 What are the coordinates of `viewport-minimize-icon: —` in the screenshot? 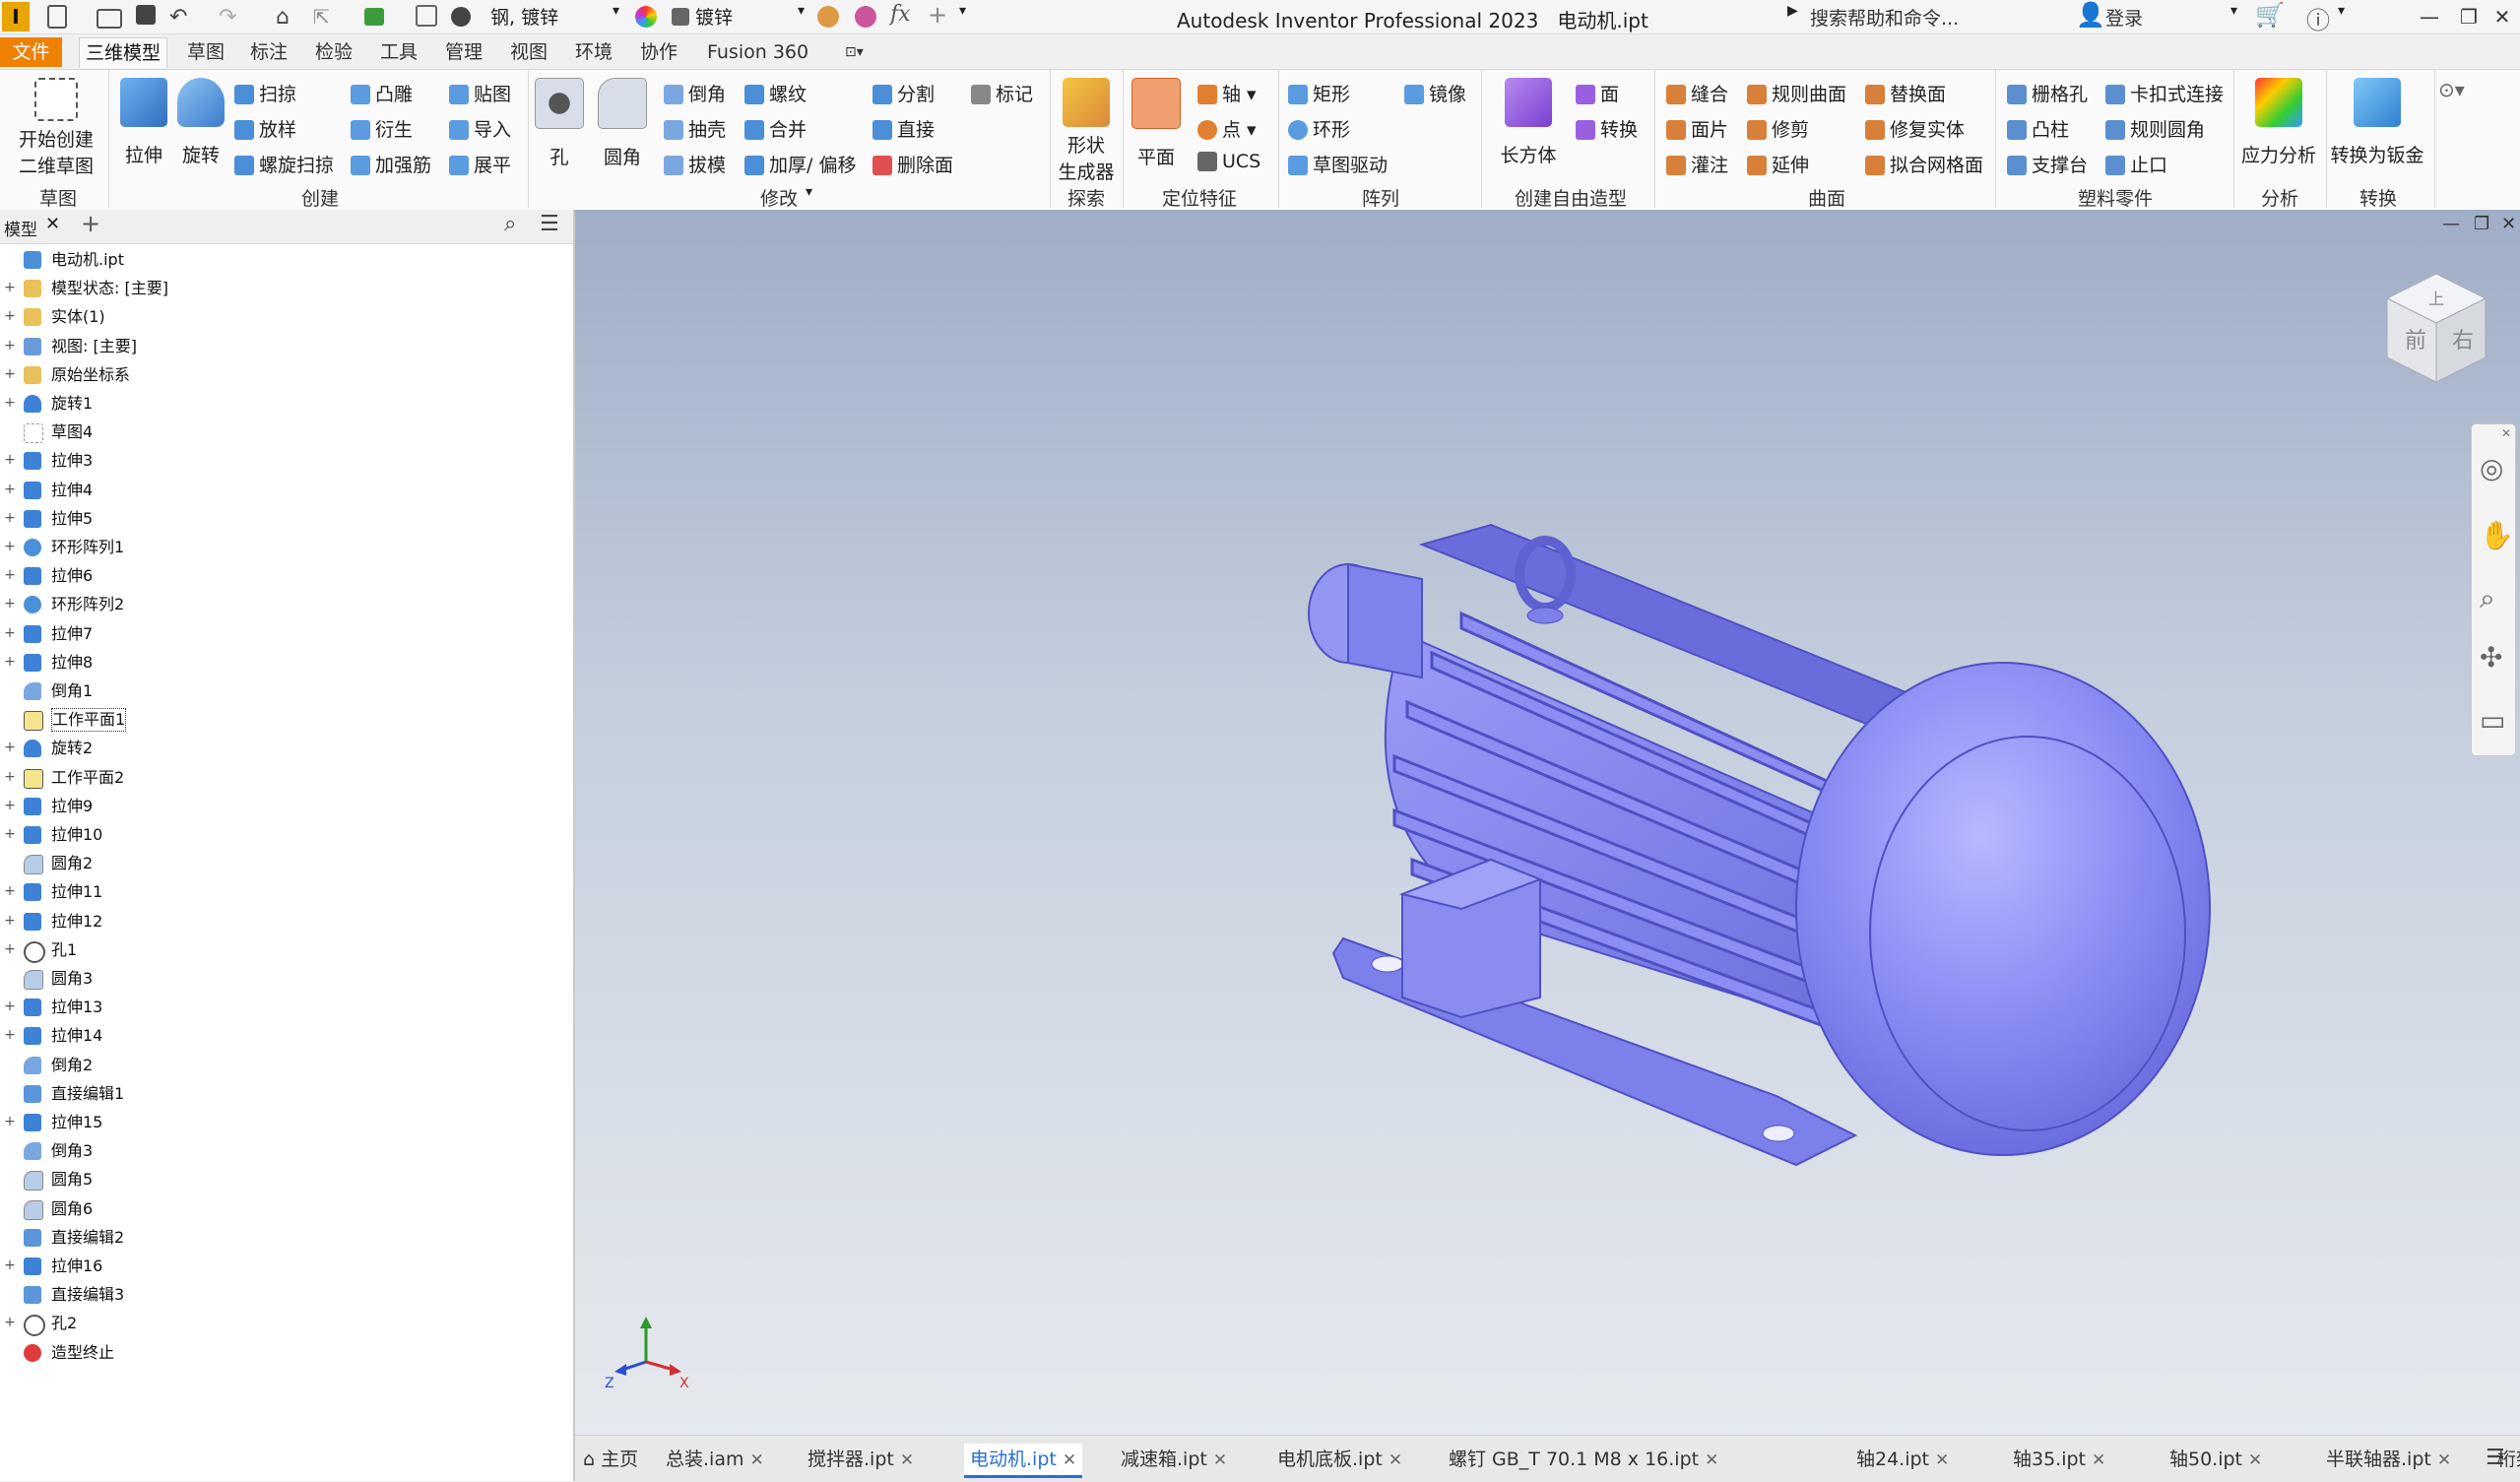 It's located at (2451, 224).